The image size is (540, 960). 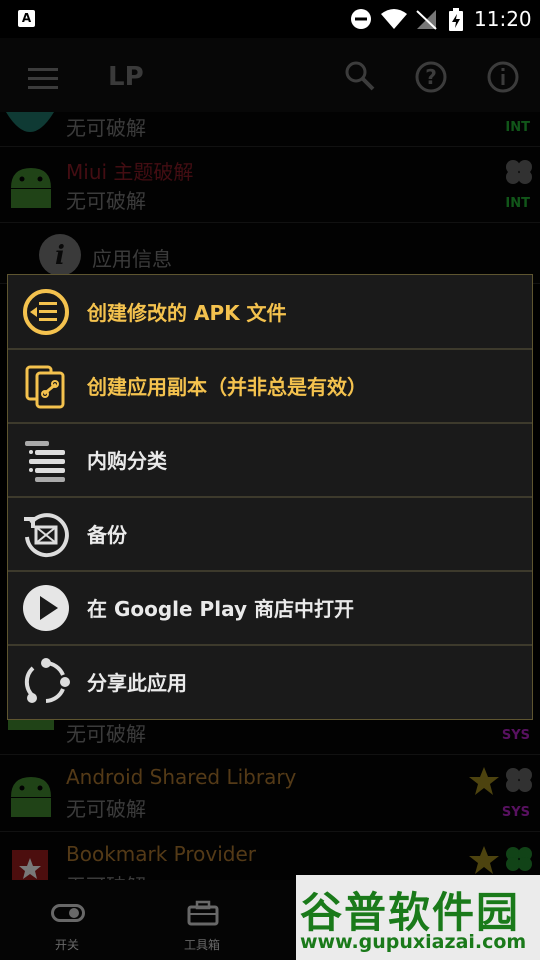 What do you see at coordinates (137, 683) in the screenshot?
I see `menu-item-label: 分享此应用` at bounding box center [137, 683].